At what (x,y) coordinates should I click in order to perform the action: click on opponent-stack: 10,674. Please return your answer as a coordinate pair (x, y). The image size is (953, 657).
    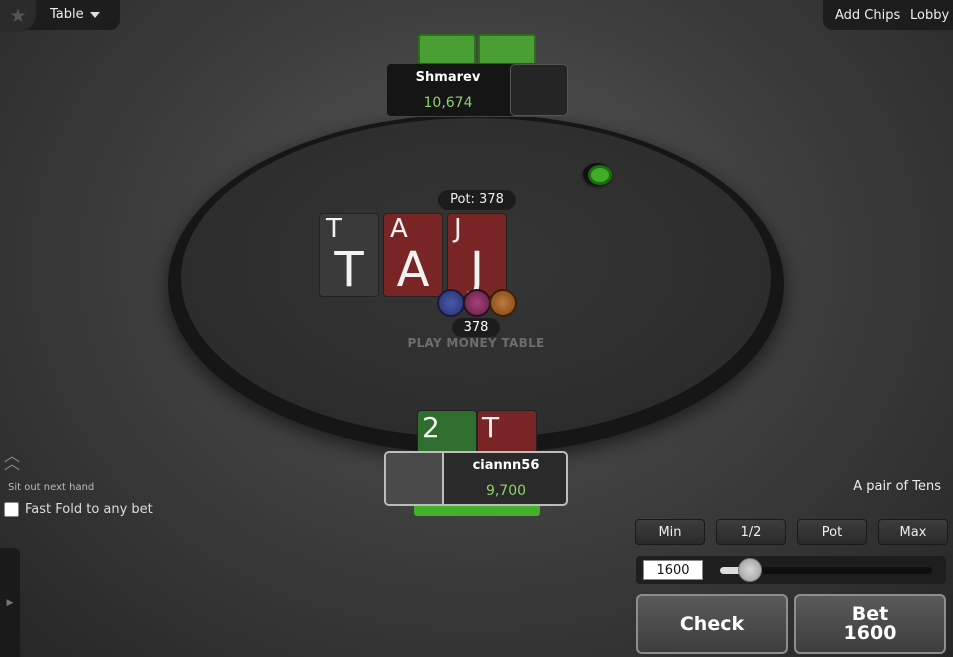
    Looking at the image, I should click on (448, 103).